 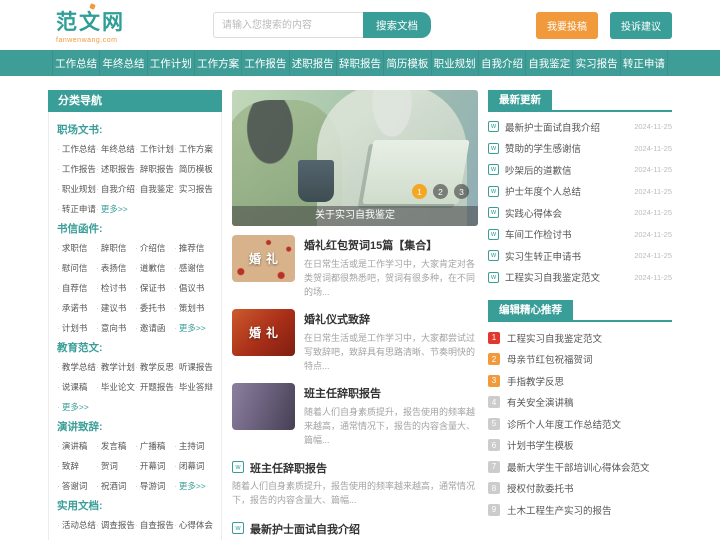 I want to click on sidebar-category-link: 自查报告, so click(x=154, y=525).